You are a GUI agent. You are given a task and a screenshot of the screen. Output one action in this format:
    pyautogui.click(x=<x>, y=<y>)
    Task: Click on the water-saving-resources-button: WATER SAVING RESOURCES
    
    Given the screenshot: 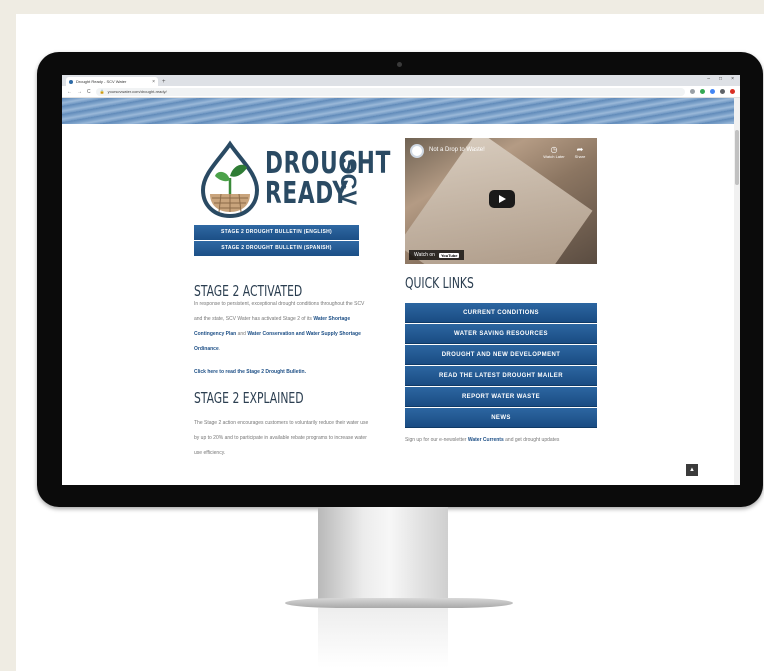 What is the action you would take?
    pyautogui.click(x=501, y=334)
    